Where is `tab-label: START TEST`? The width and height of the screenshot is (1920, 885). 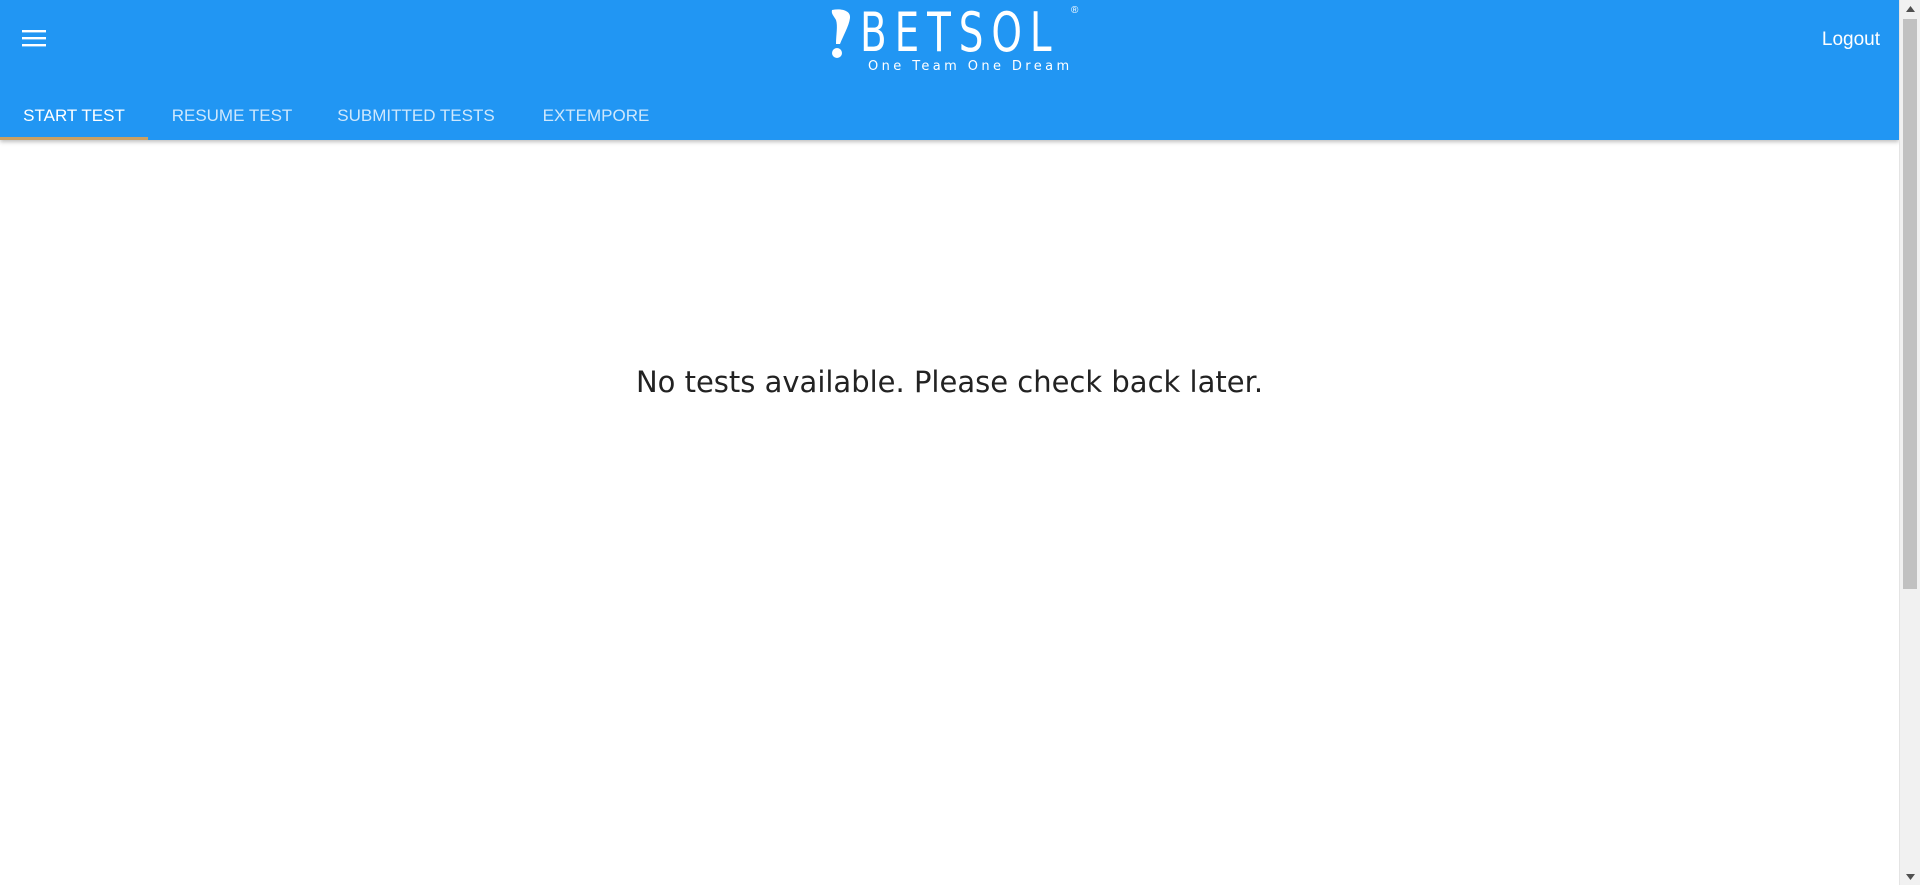 tab-label: START TEST is located at coordinates (74, 115).